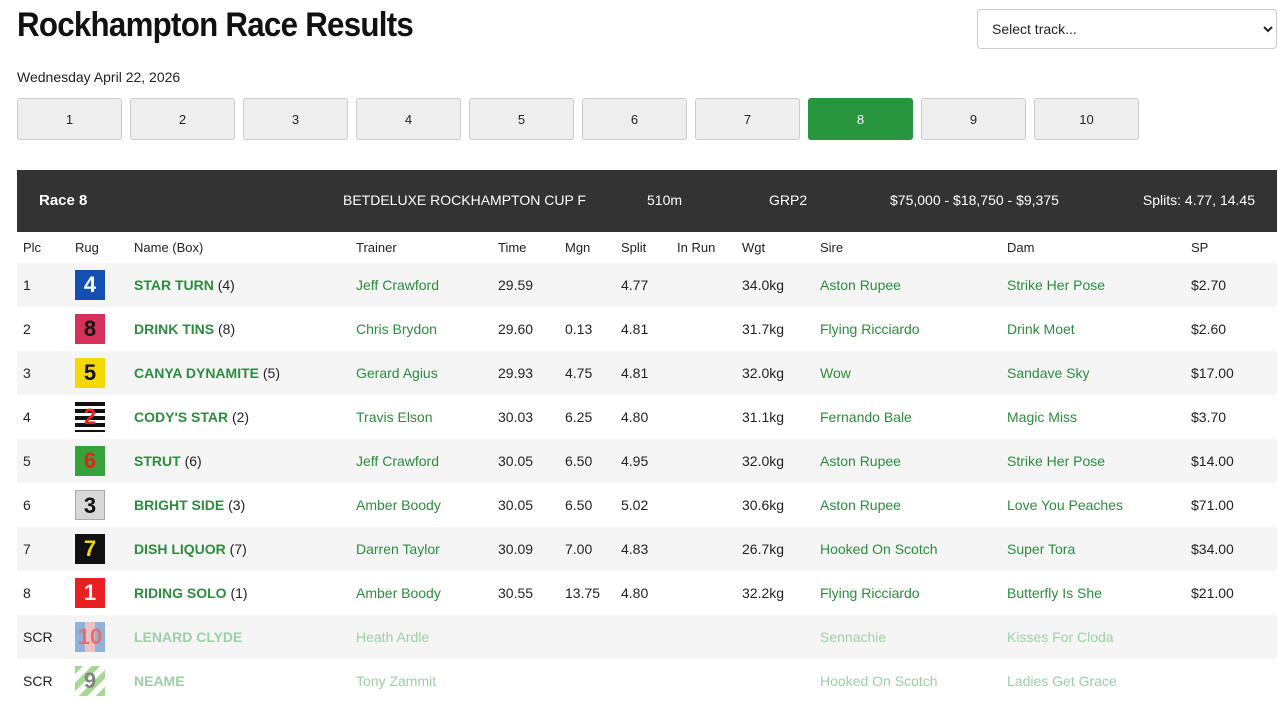 This screenshot has height=714, width=1278. Describe the element at coordinates (1212, 373) in the screenshot. I see `sp-cell-text: $17.00` at that location.